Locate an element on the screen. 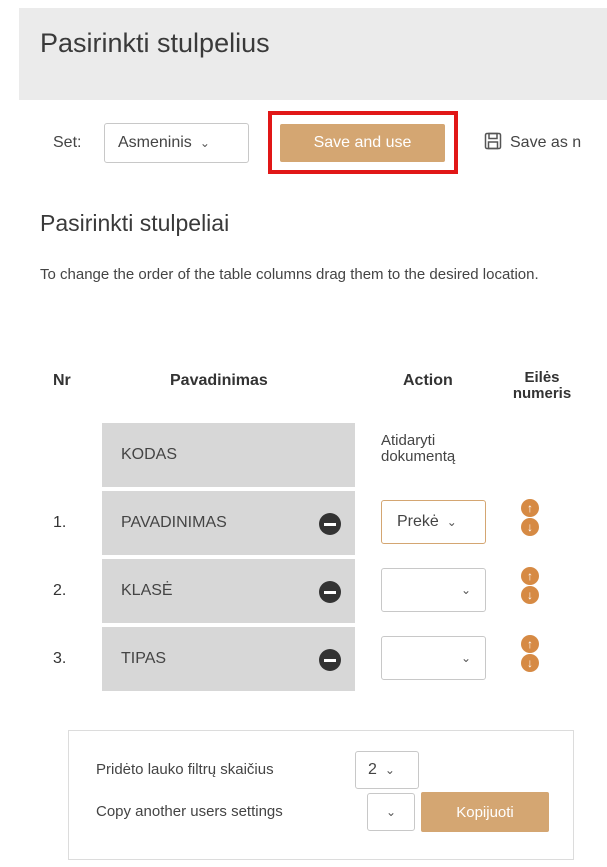 The height and width of the screenshot is (867, 607). action-select-value: Prekė is located at coordinates (418, 521).